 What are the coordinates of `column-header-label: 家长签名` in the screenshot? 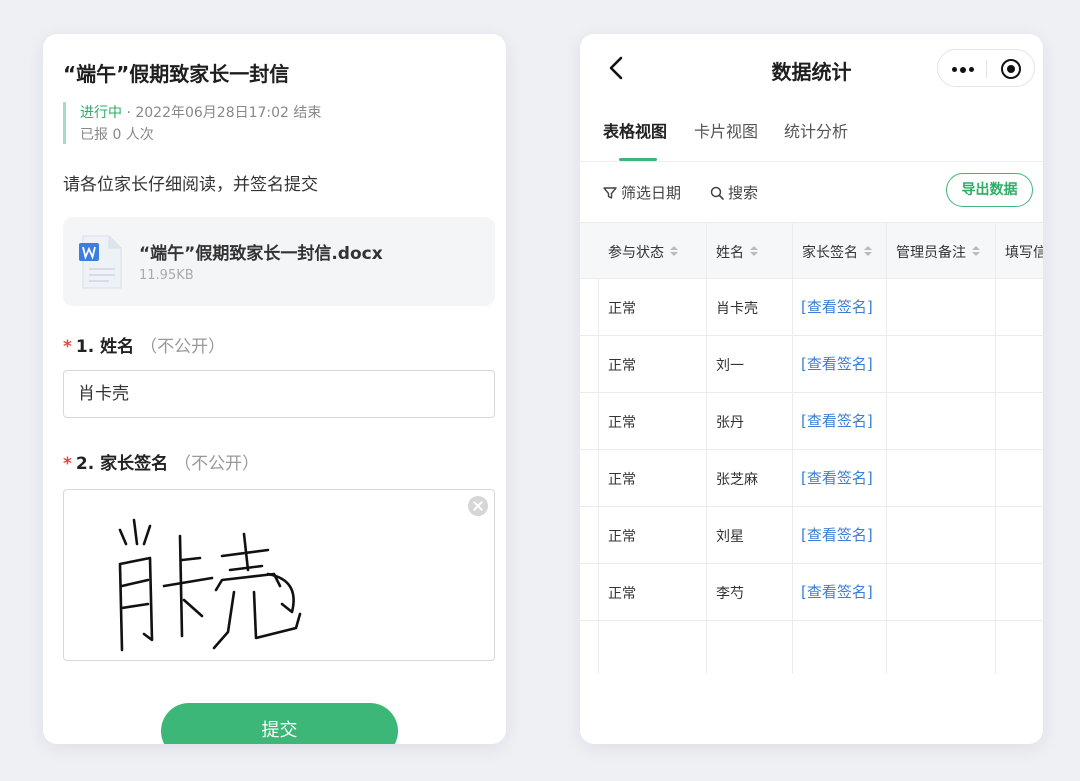 It's located at (830, 253).